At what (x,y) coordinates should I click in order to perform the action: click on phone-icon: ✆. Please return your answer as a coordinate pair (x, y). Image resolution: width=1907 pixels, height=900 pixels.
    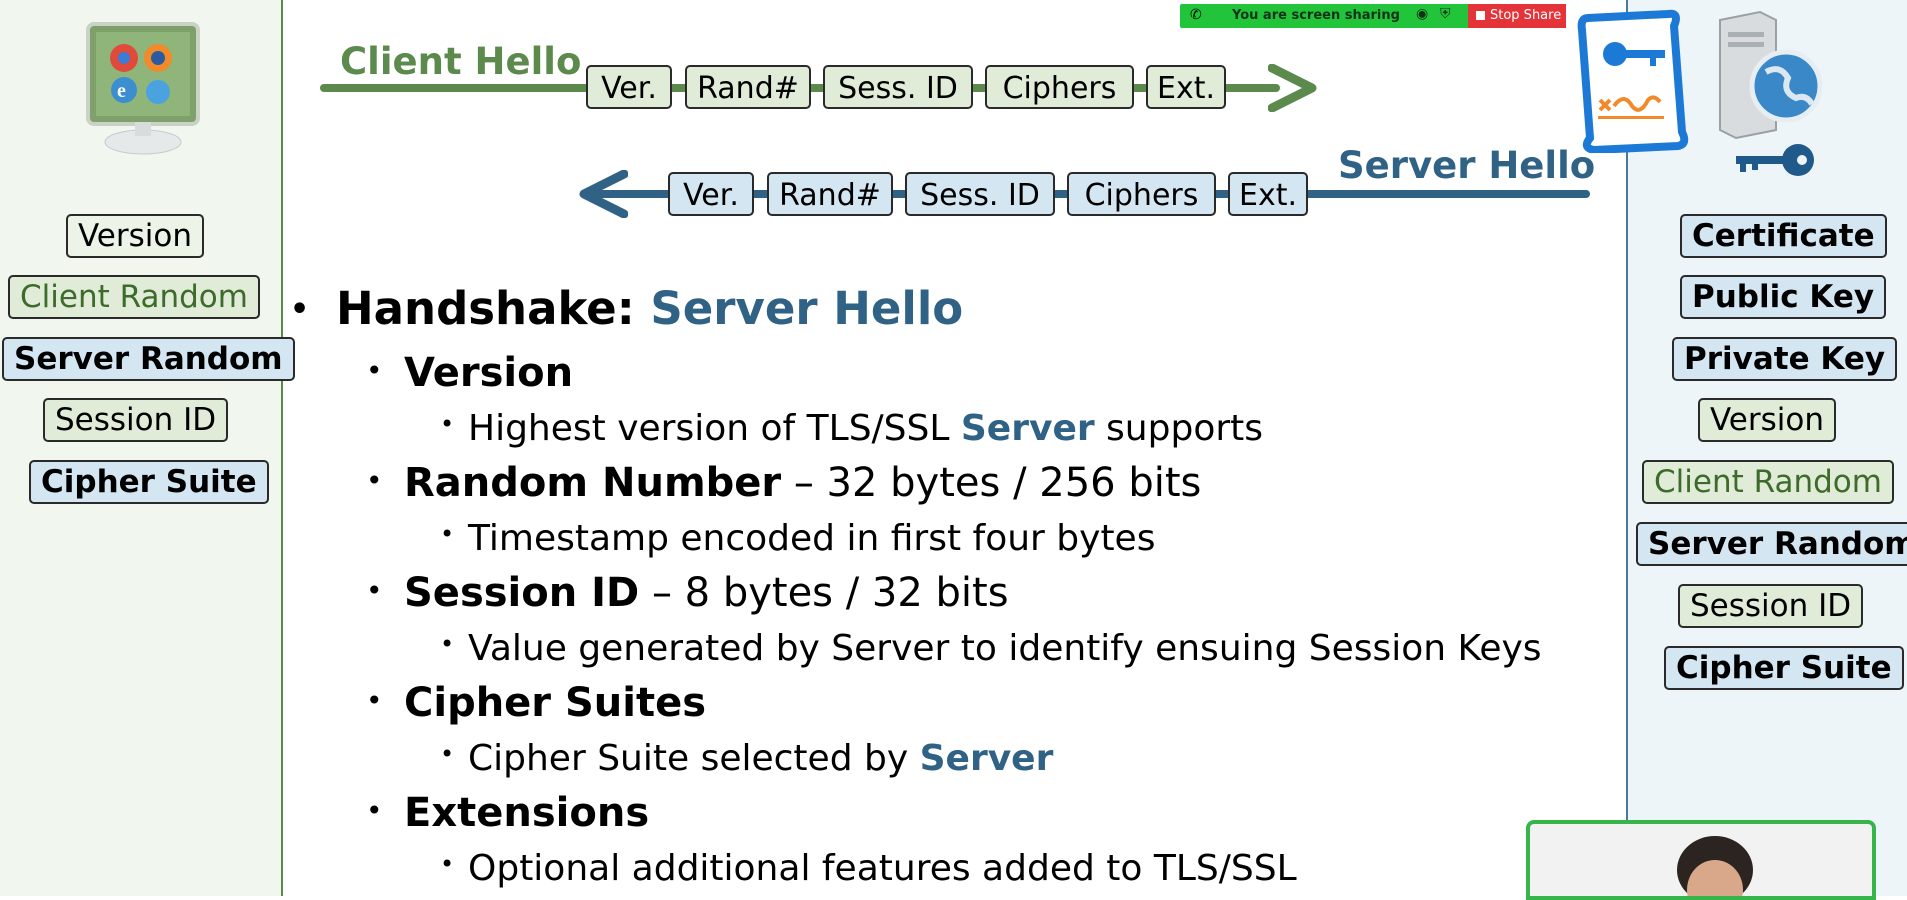
    Looking at the image, I should click on (1196, 15).